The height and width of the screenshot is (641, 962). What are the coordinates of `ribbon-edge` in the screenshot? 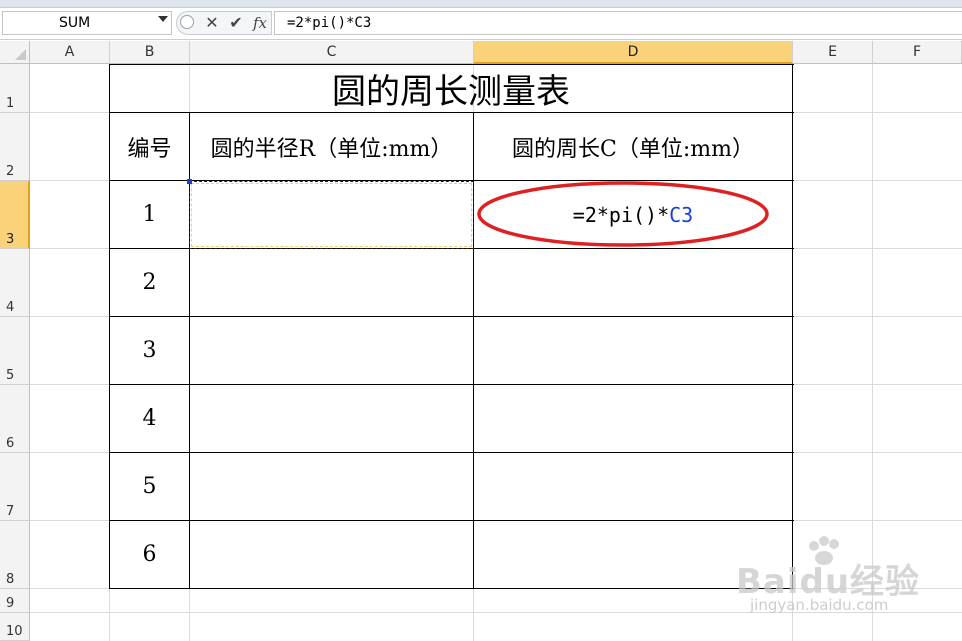 It's located at (481, 4).